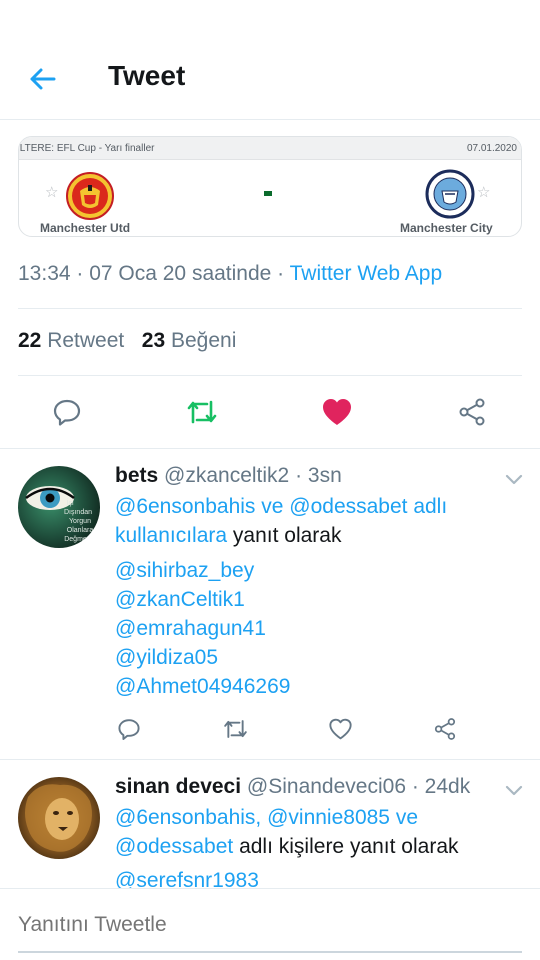 The height and width of the screenshot is (960, 540). I want to click on mention-link: @emrahagun41, so click(190, 629).